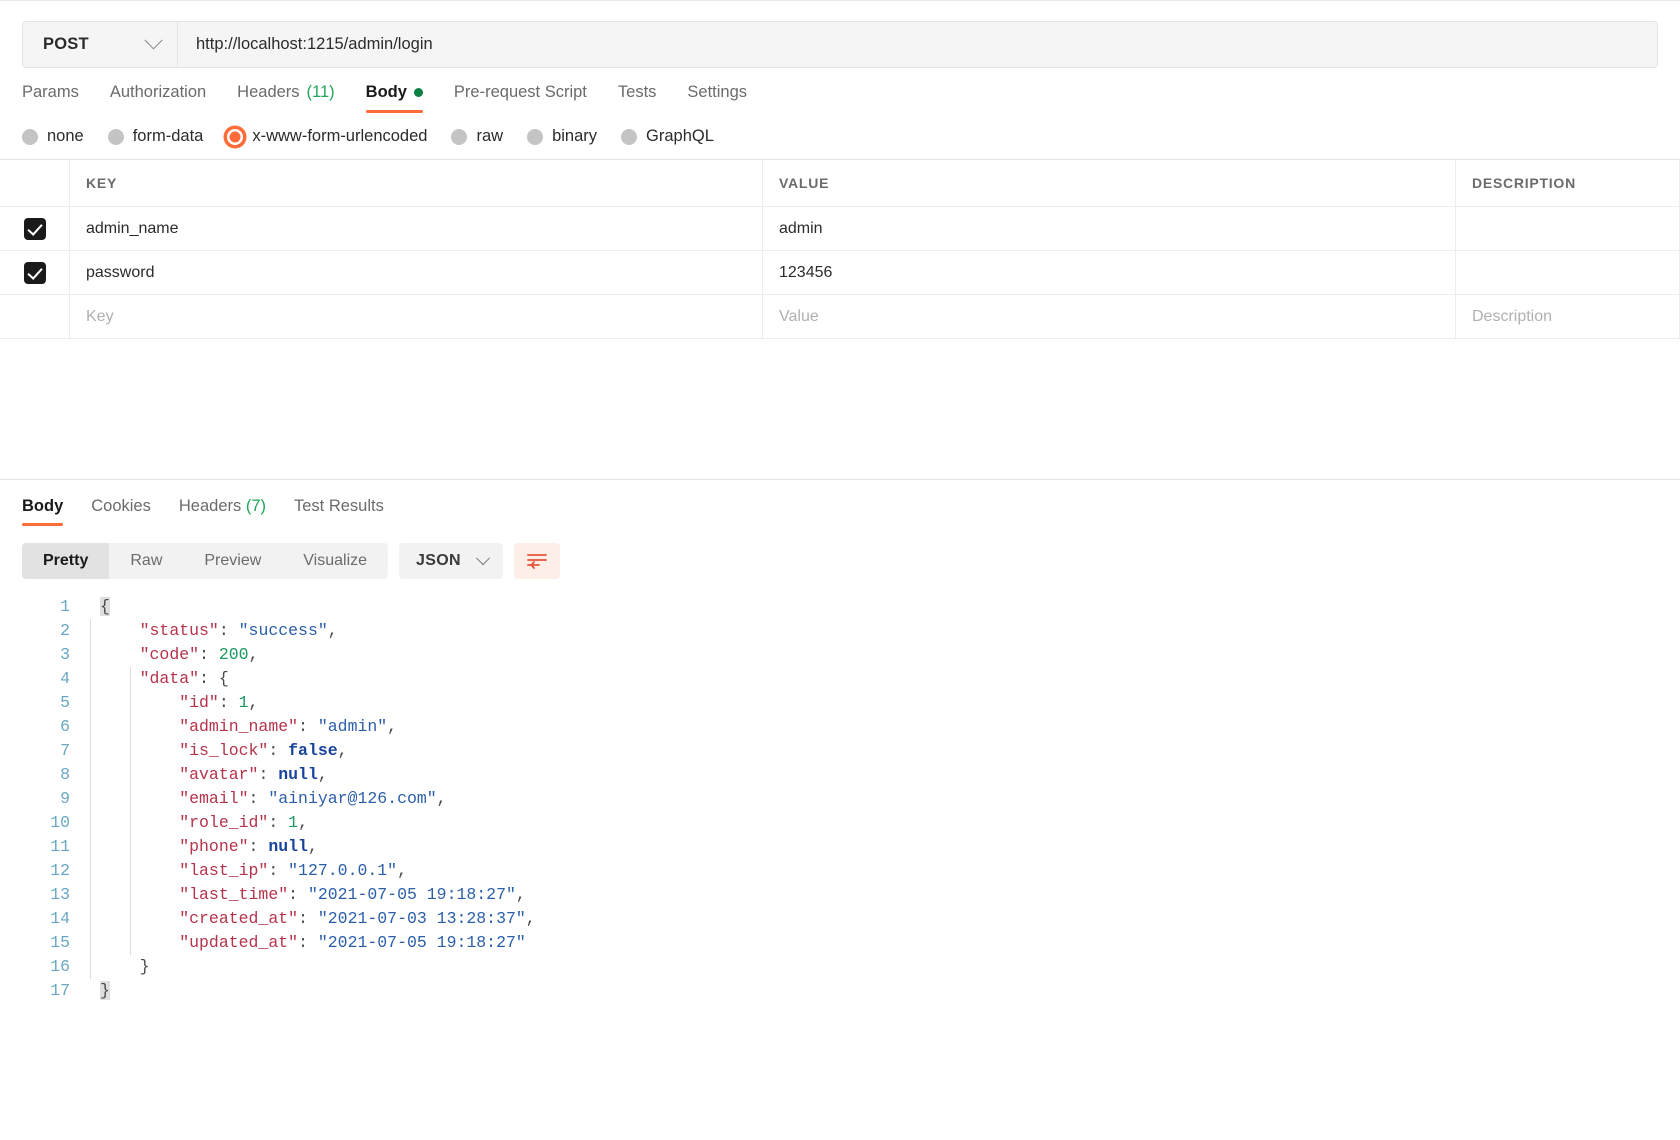 Image resolution: width=1680 pixels, height=1140 pixels. I want to click on code-token: "last_time", so click(234, 894).